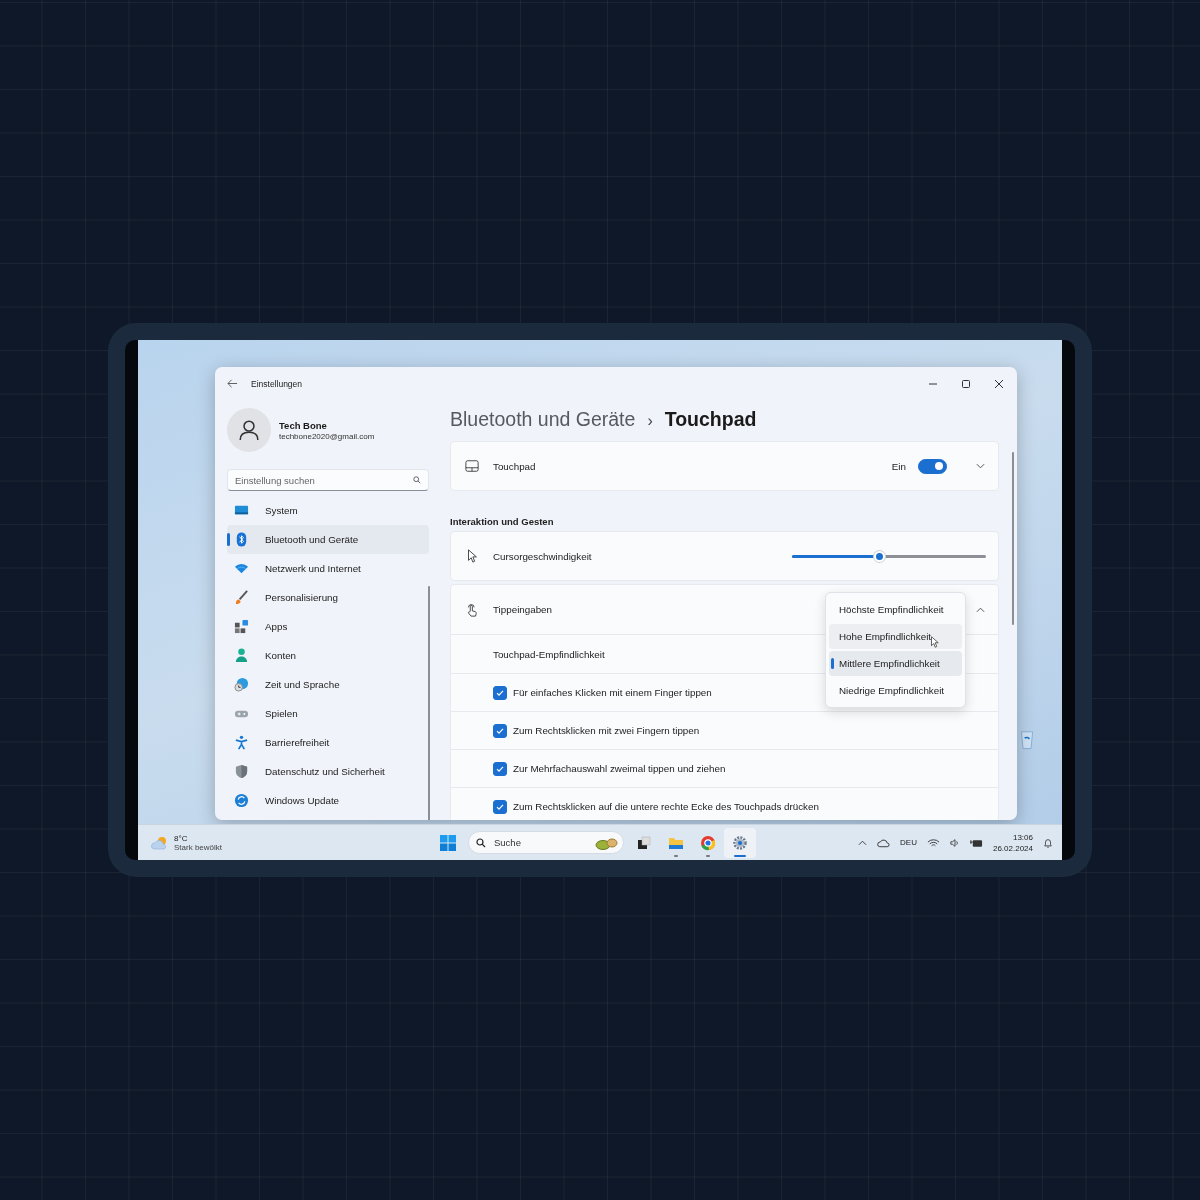 Image resolution: width=1200 pixels, height=1200 pixels. What do you see at coordinates (328, 597) in the screenshot?
I see `sidebar-item: Personalisierung` at bounding box center [328, 597].